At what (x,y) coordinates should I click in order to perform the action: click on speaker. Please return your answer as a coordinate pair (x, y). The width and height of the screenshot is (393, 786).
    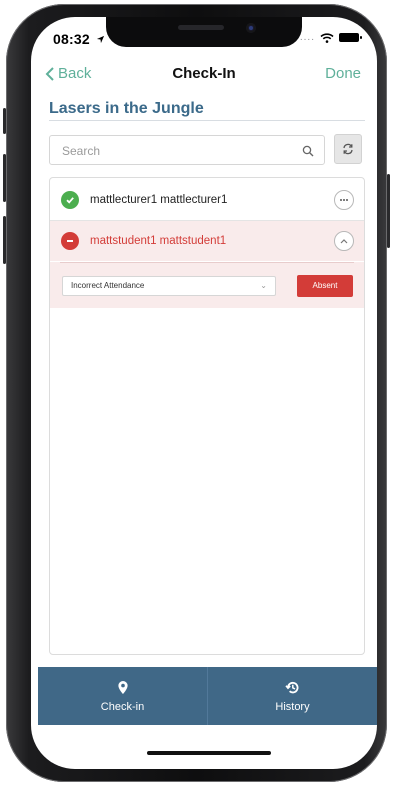
    Looking at the image, I should click on (201, 27).